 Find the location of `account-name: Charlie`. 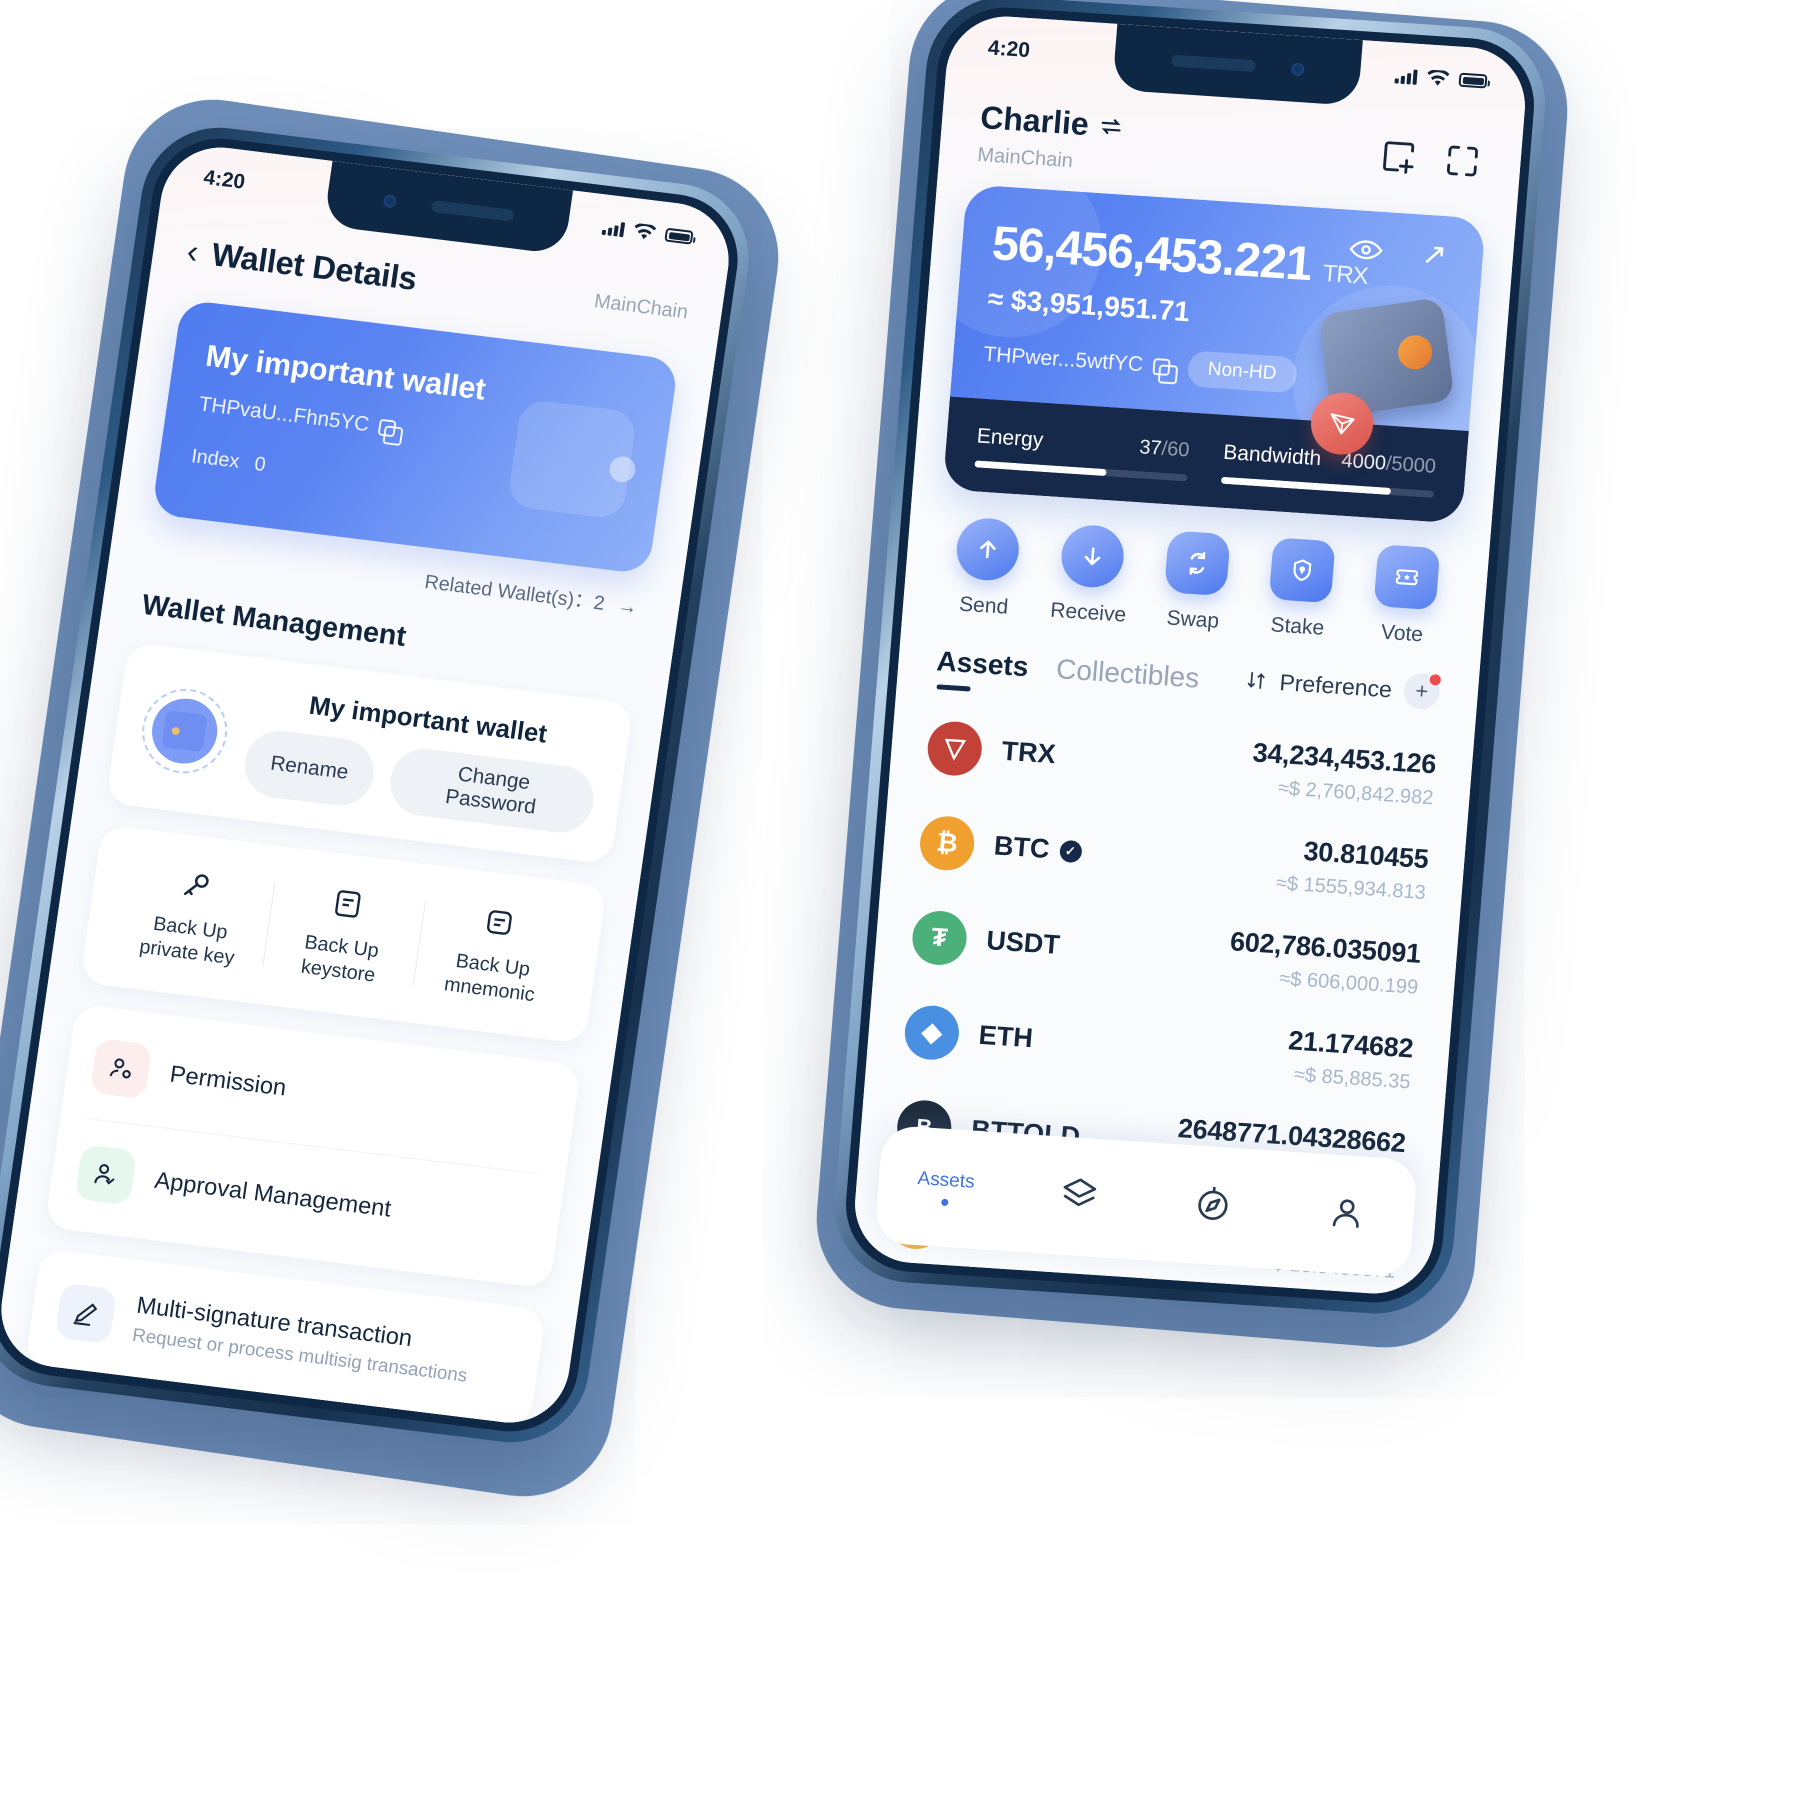

account-name: Charlie is located at coordinates (1035, 121).